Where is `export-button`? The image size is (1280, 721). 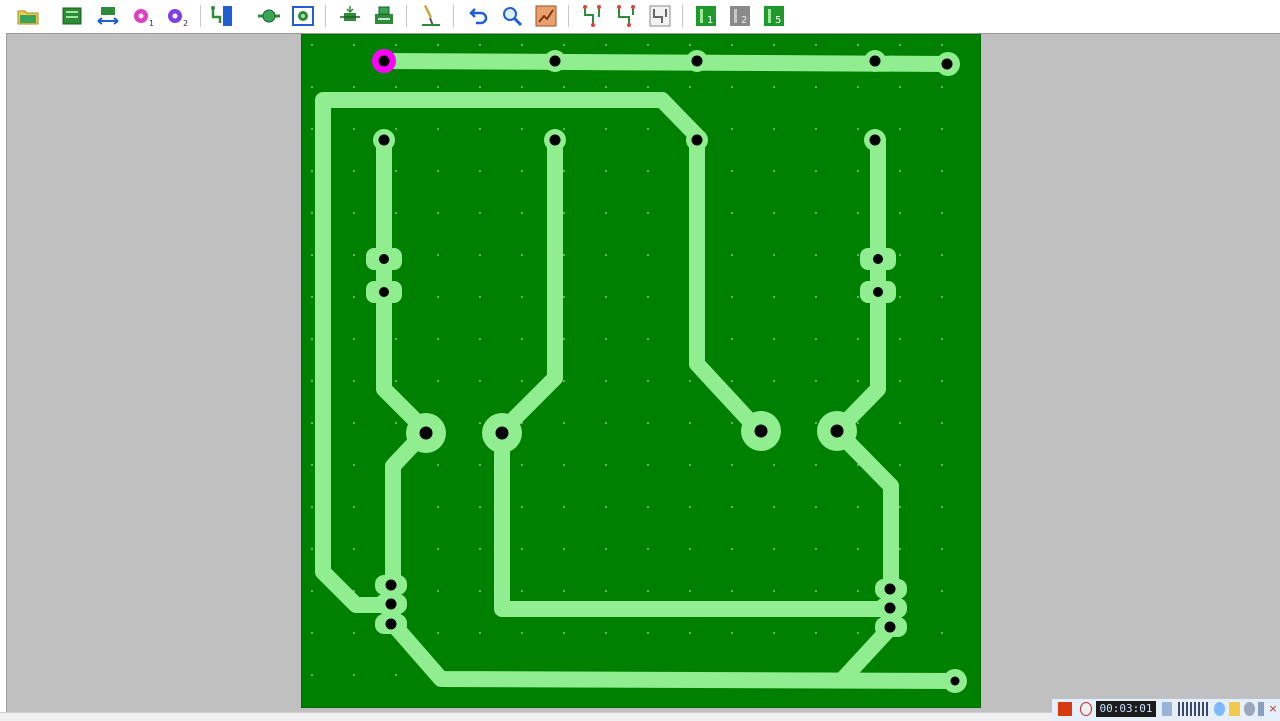
export-button is located at coordinates (384, 16).